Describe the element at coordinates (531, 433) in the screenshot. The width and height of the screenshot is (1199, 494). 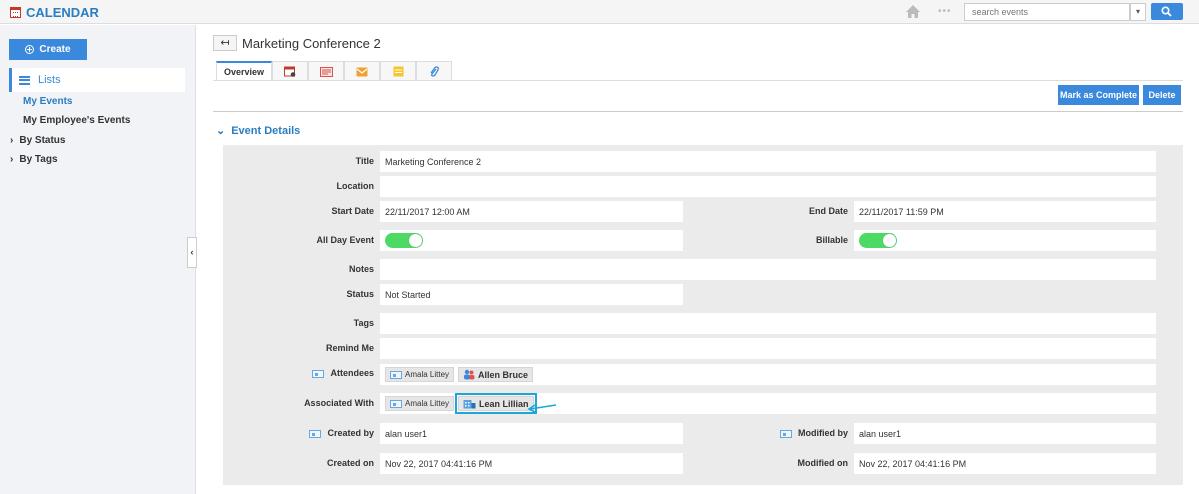
I see `created-by-field: alan user1` at that location.